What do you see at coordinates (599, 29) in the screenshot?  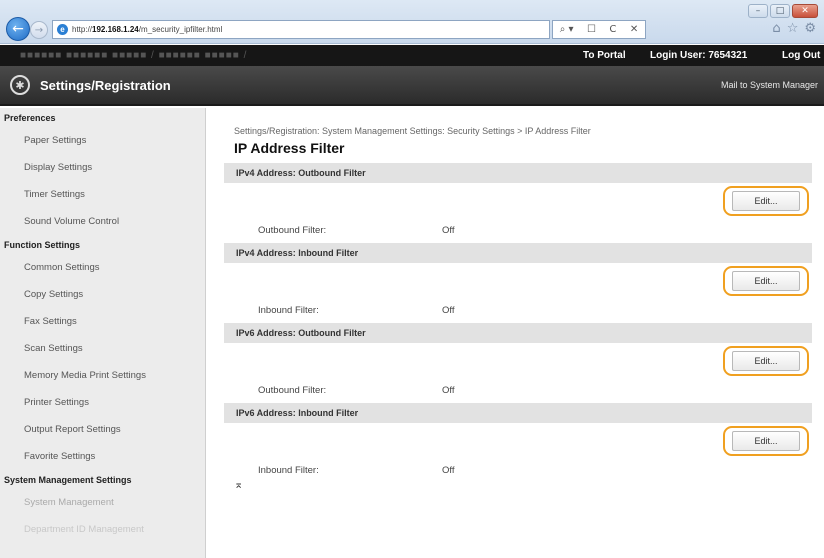 I see `address-tools: ⌕ ▾ ☐ C ✕` at bounding box center [599, 29].